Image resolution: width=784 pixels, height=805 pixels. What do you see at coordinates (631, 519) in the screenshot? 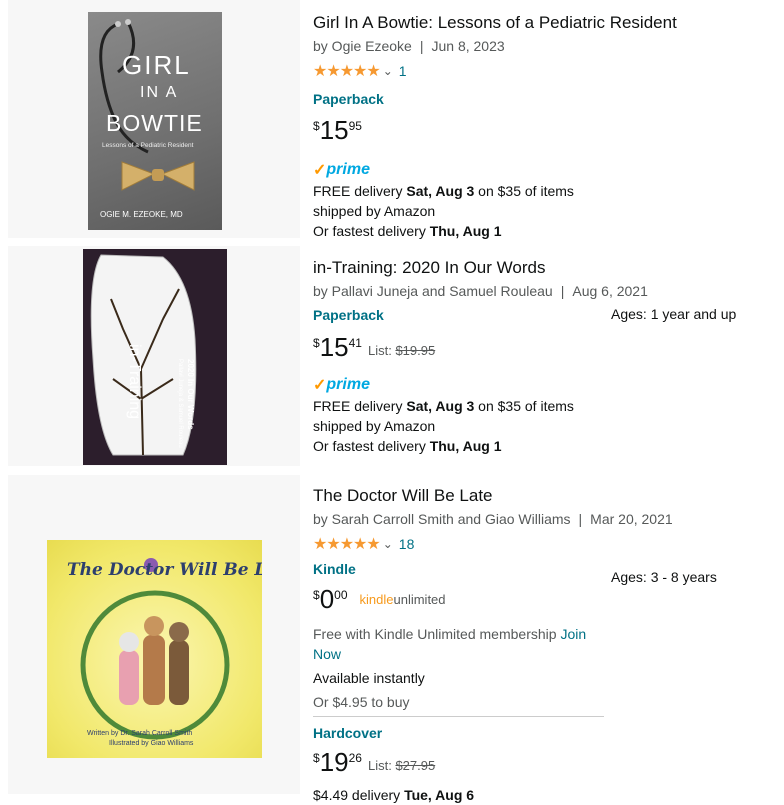
I see `publish-date: Mar 20, 2021` at bounding box center [631, 519].